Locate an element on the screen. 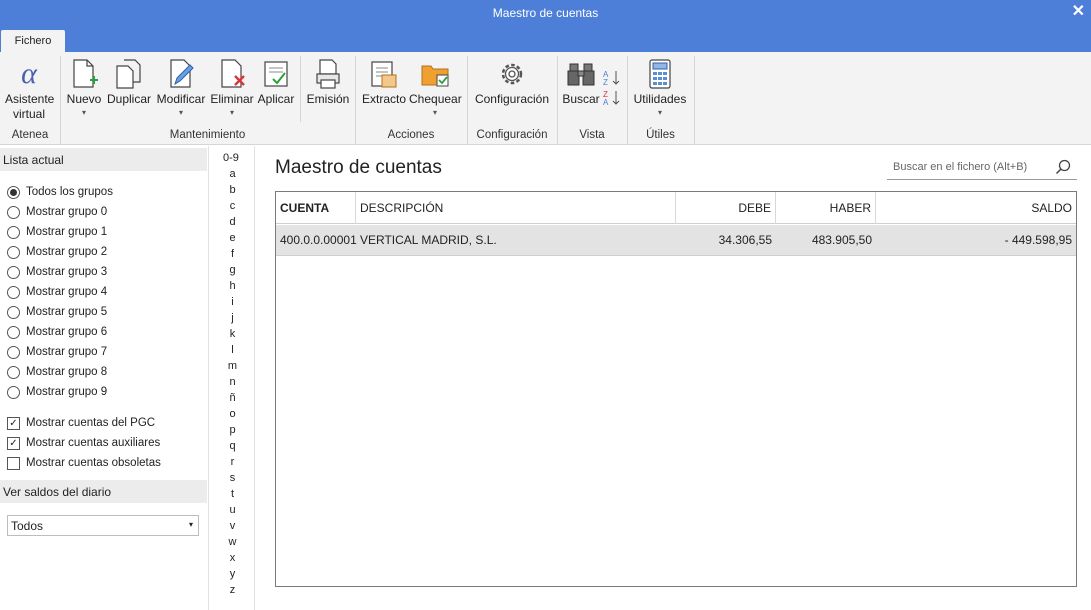 The width and height of the screenshot is (1091, 610). alphabet-letter: q is located at coordinates (232, 446).